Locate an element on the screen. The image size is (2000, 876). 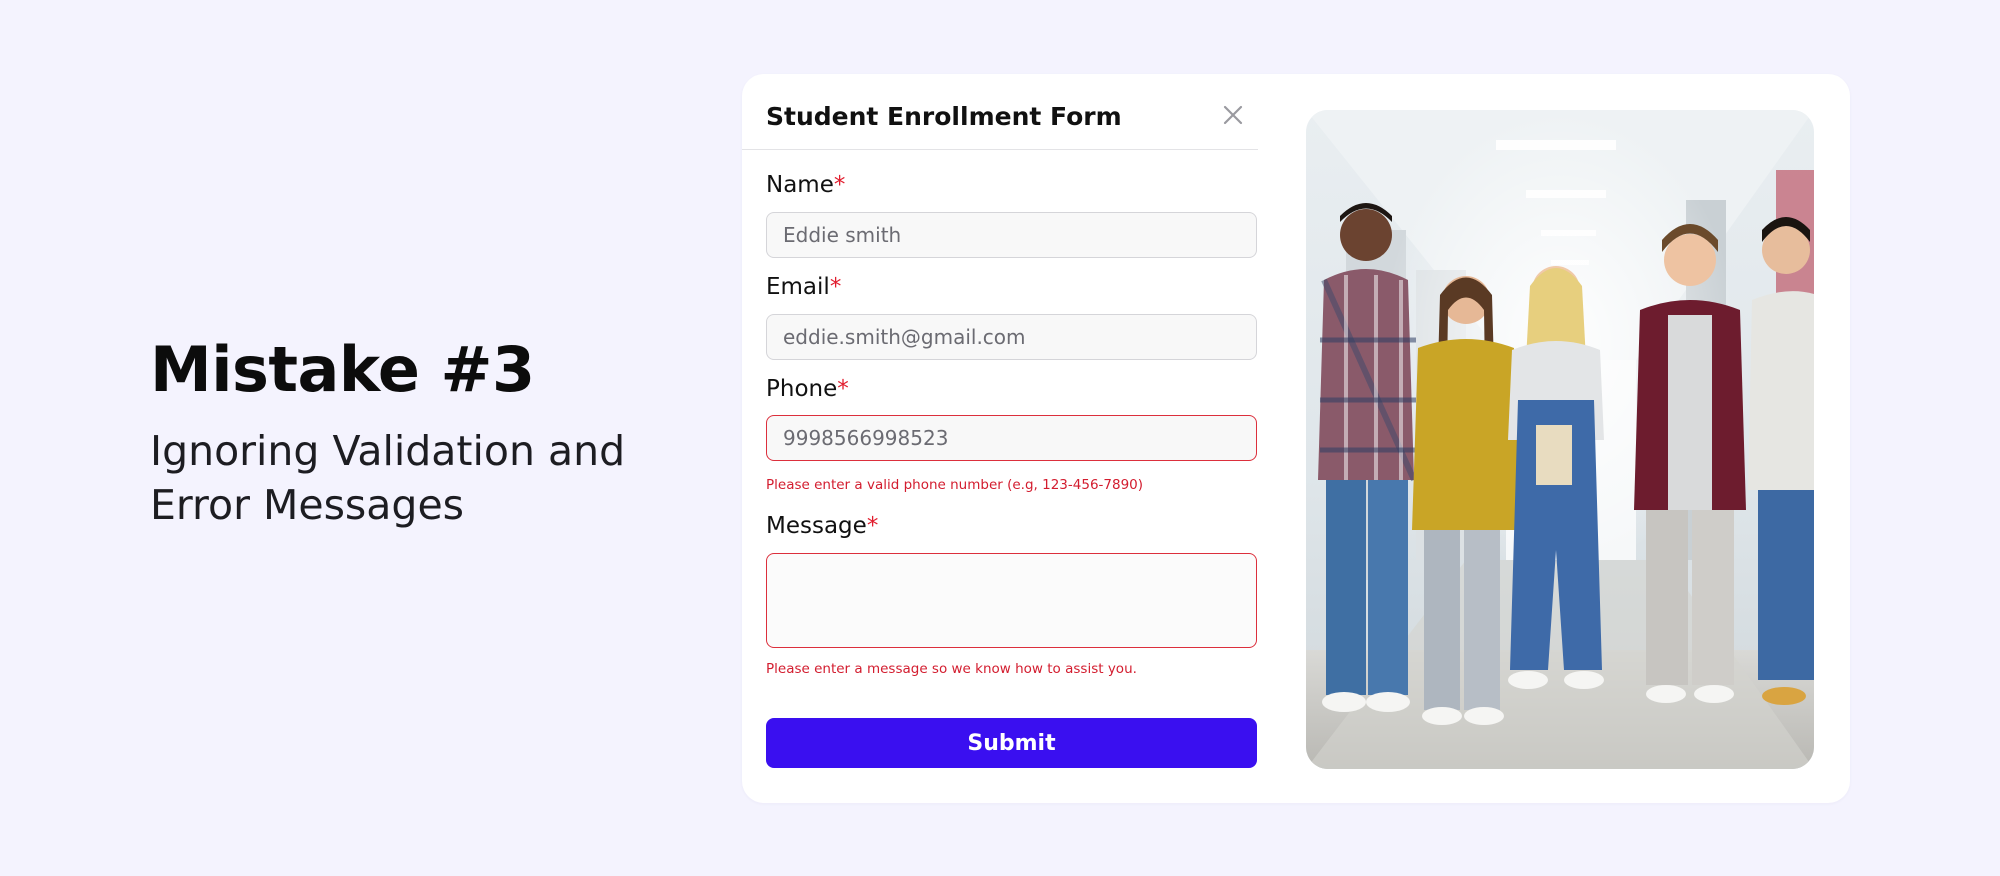
message-textarea is located at coordinates (1011, 600).